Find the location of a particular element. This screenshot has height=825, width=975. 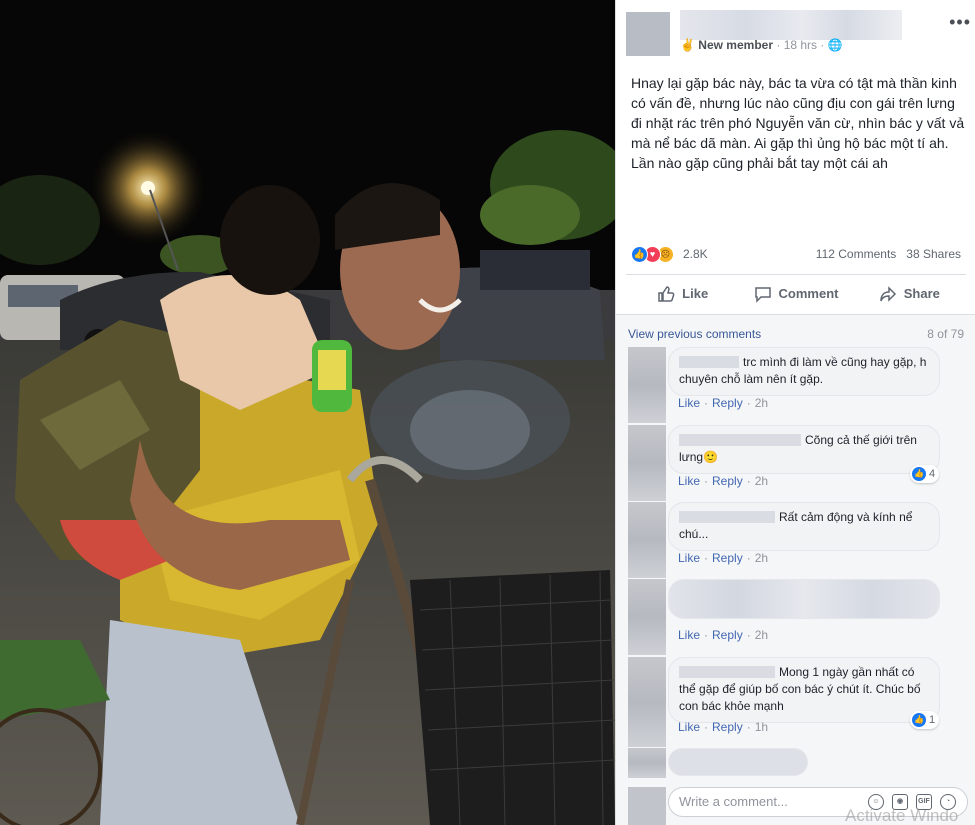

comment-like-badge: 👍 1 is located at coordinates (925, 720).